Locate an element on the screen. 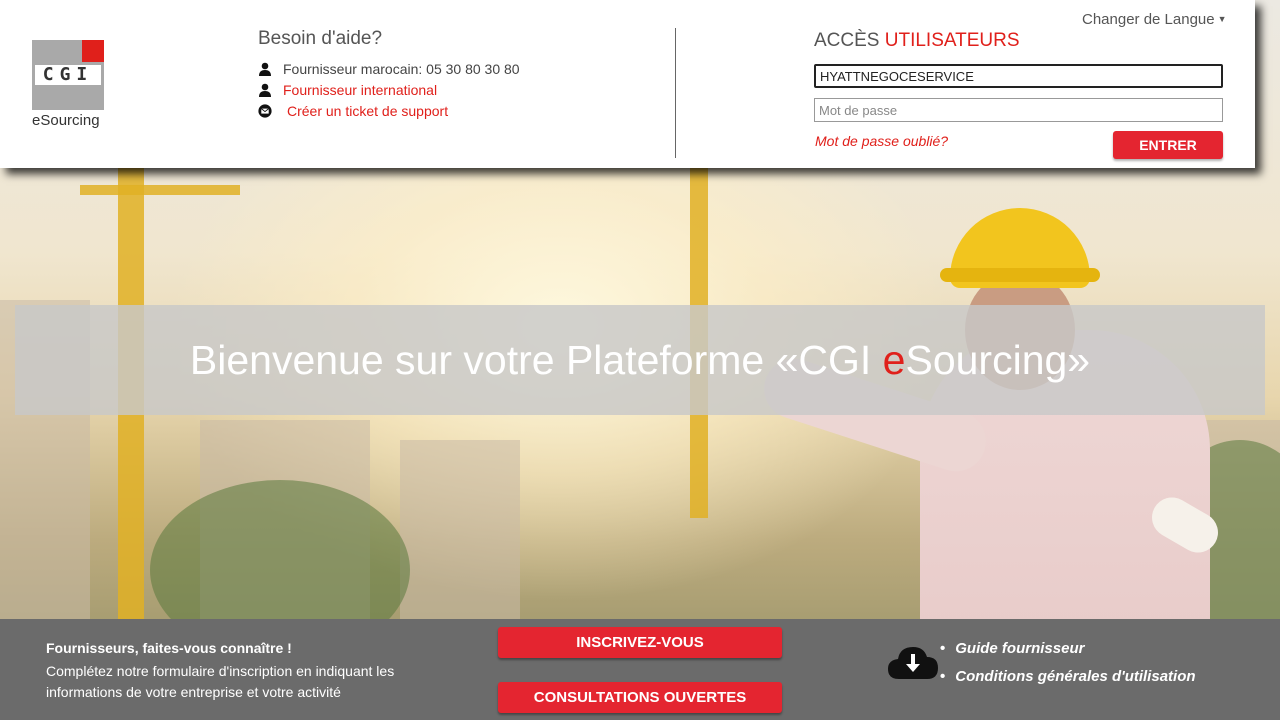 The width and height of the screenshot is (1280, 720). terms-link: Conditions générales d'utilisation is located at coordinates (1067, 679).